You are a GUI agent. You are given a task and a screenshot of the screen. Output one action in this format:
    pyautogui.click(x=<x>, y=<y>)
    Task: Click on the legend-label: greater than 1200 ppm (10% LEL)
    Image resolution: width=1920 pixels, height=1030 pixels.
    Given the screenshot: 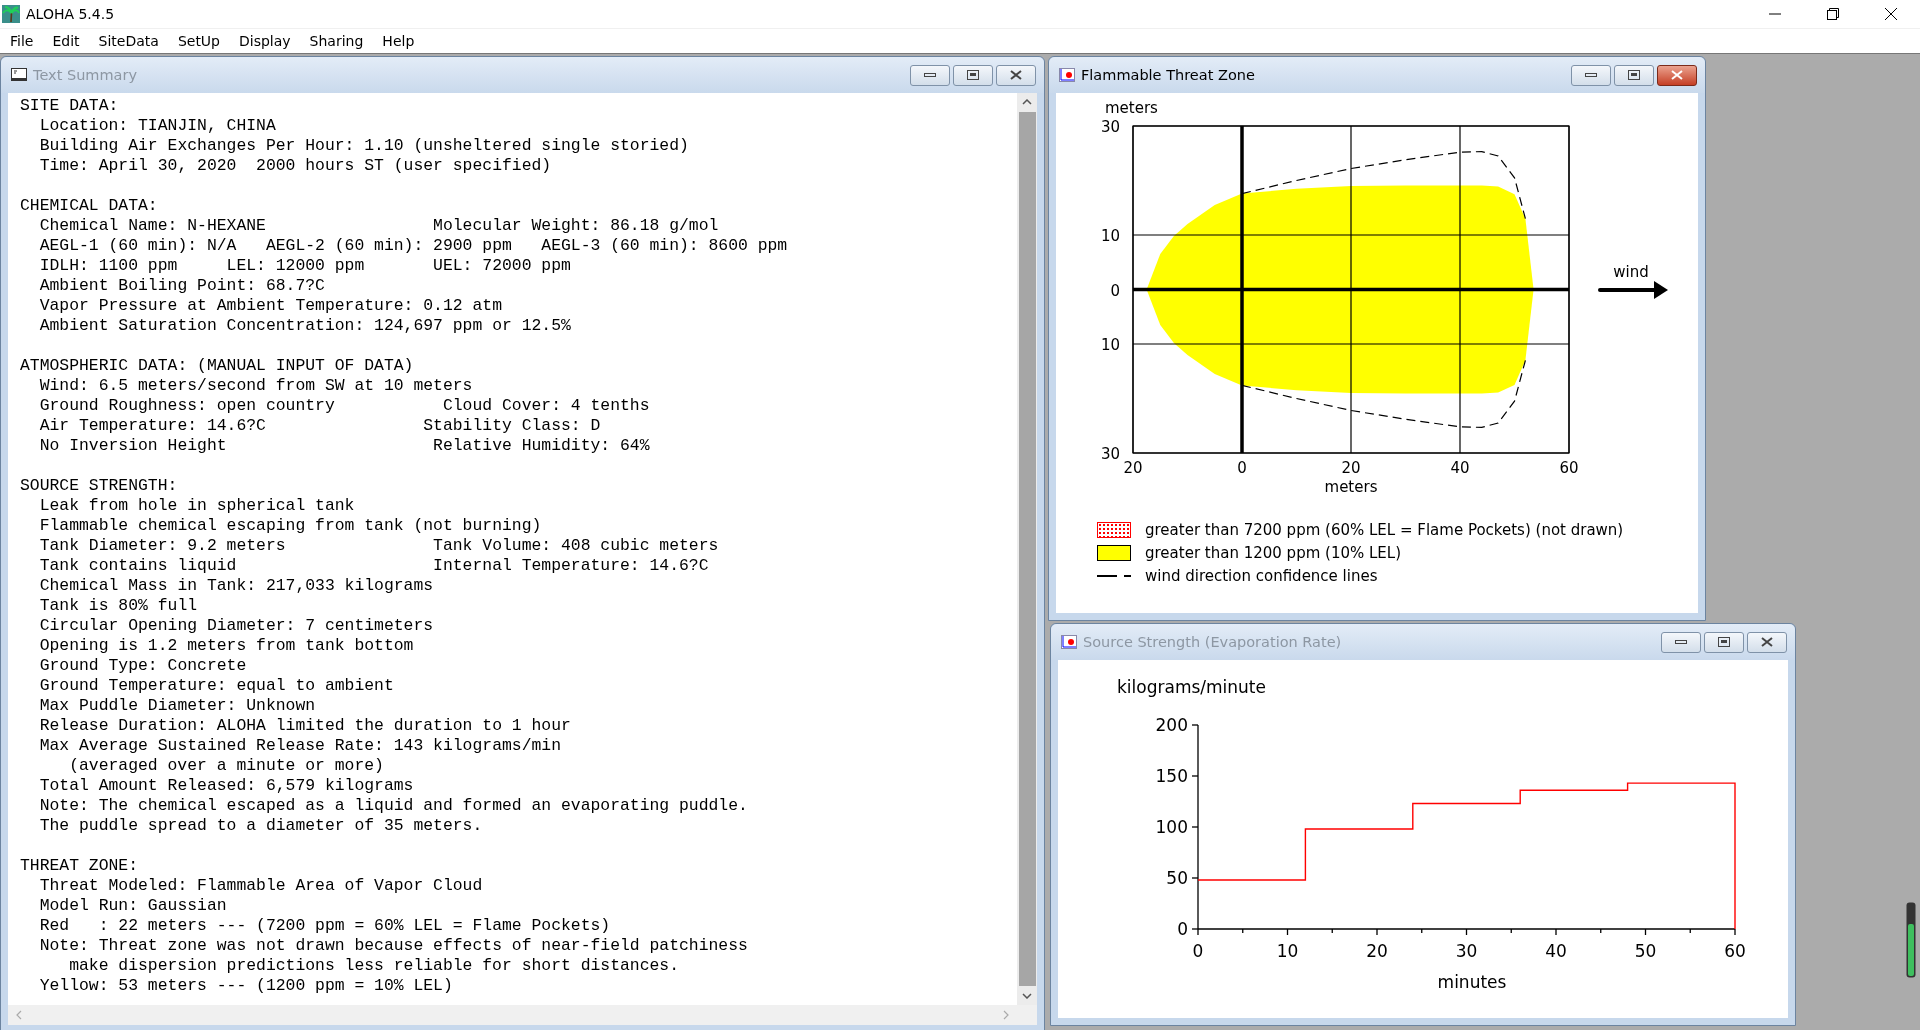 What is the action you would take?
    pyautogui.click(x=1273, y=552)
    